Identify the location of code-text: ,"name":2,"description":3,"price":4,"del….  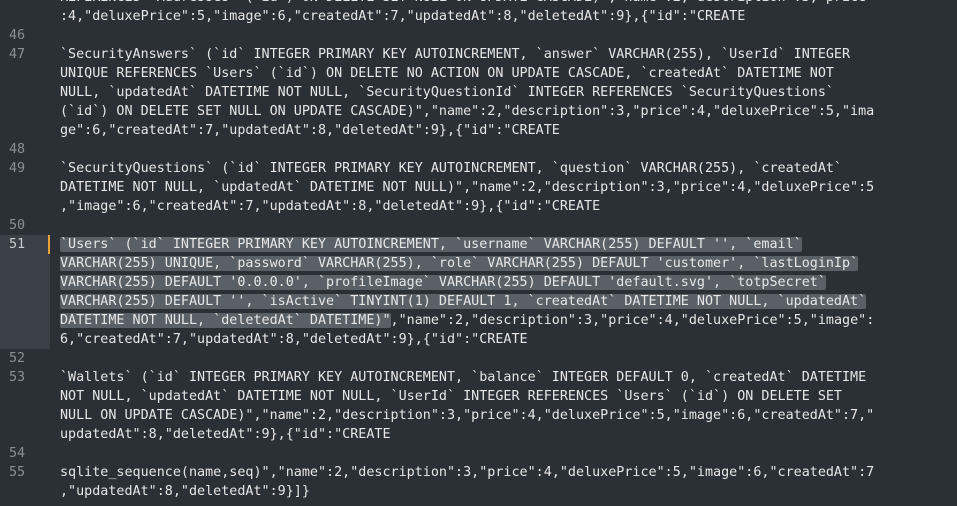
(632, 320).